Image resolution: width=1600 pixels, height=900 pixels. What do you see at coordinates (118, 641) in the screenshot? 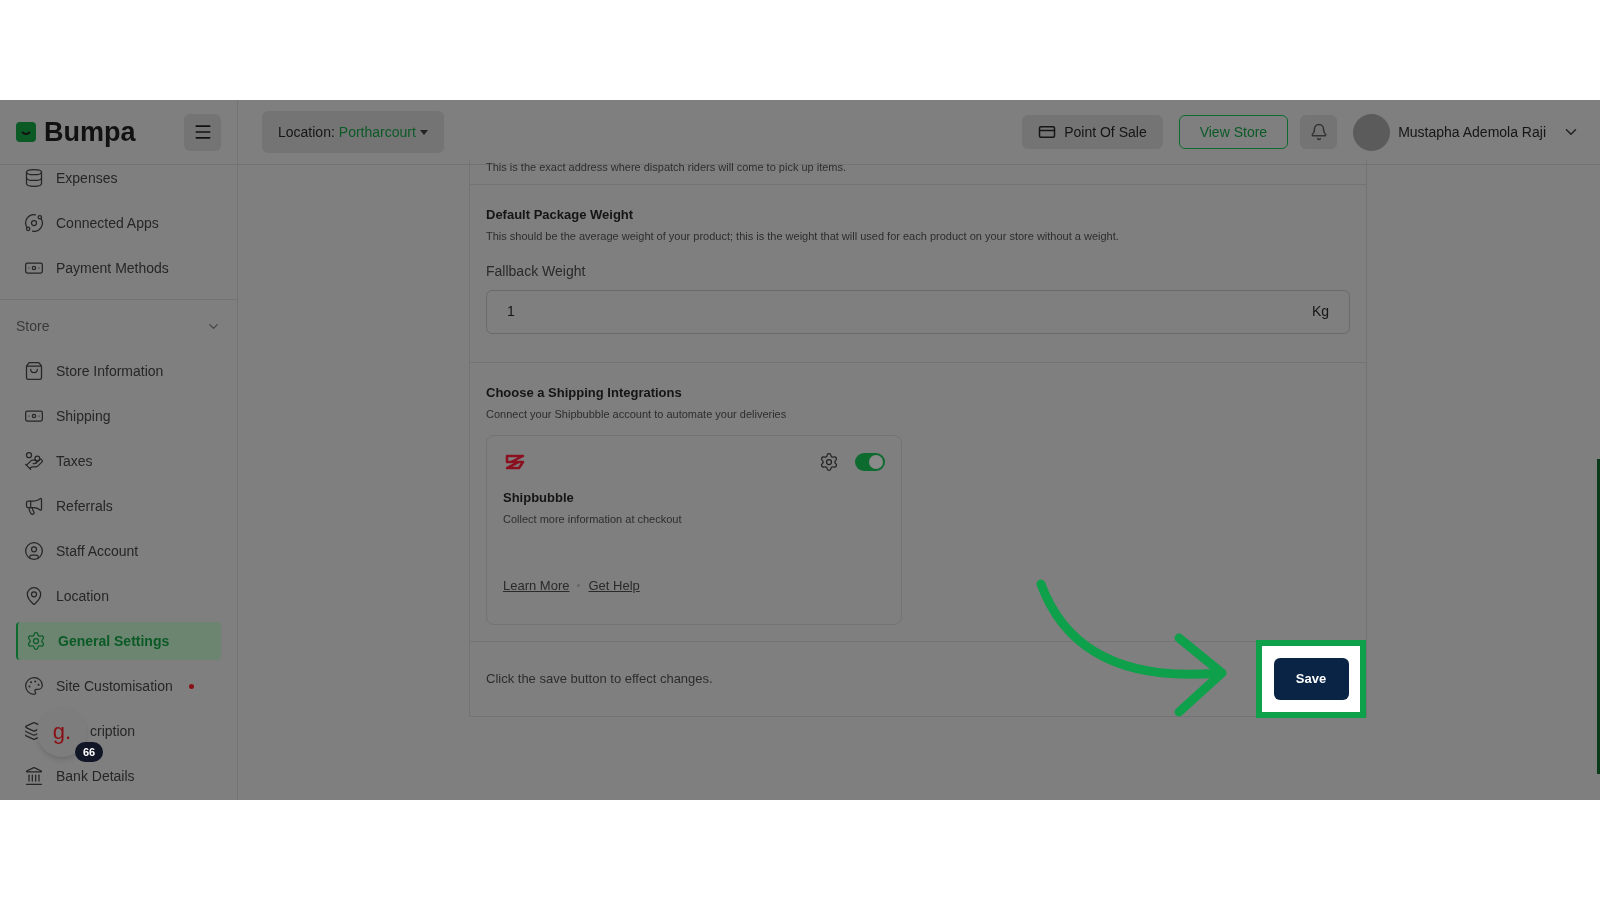
I see `sidebar-item: General Settings` at bounding box center [118, 641].